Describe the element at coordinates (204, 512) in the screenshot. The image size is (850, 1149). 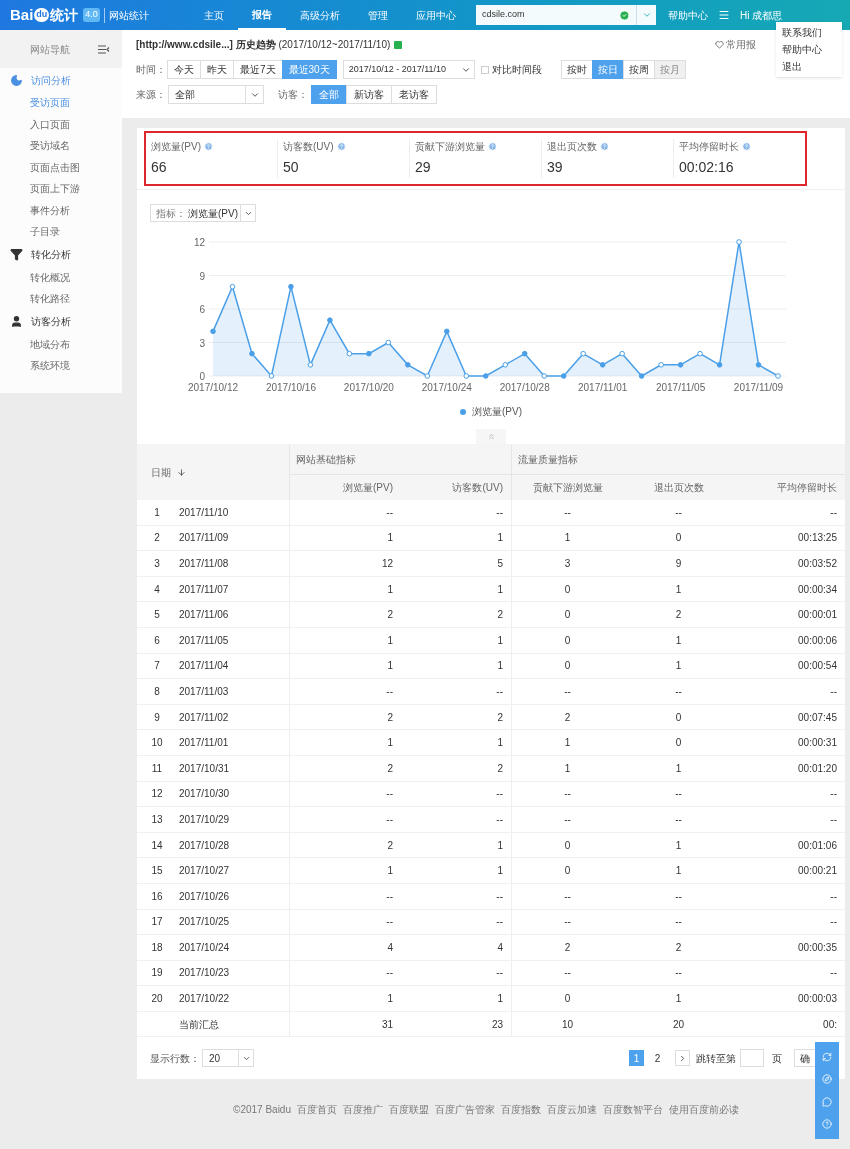
I see `table-cell-text: 2017/11/10` at that location.